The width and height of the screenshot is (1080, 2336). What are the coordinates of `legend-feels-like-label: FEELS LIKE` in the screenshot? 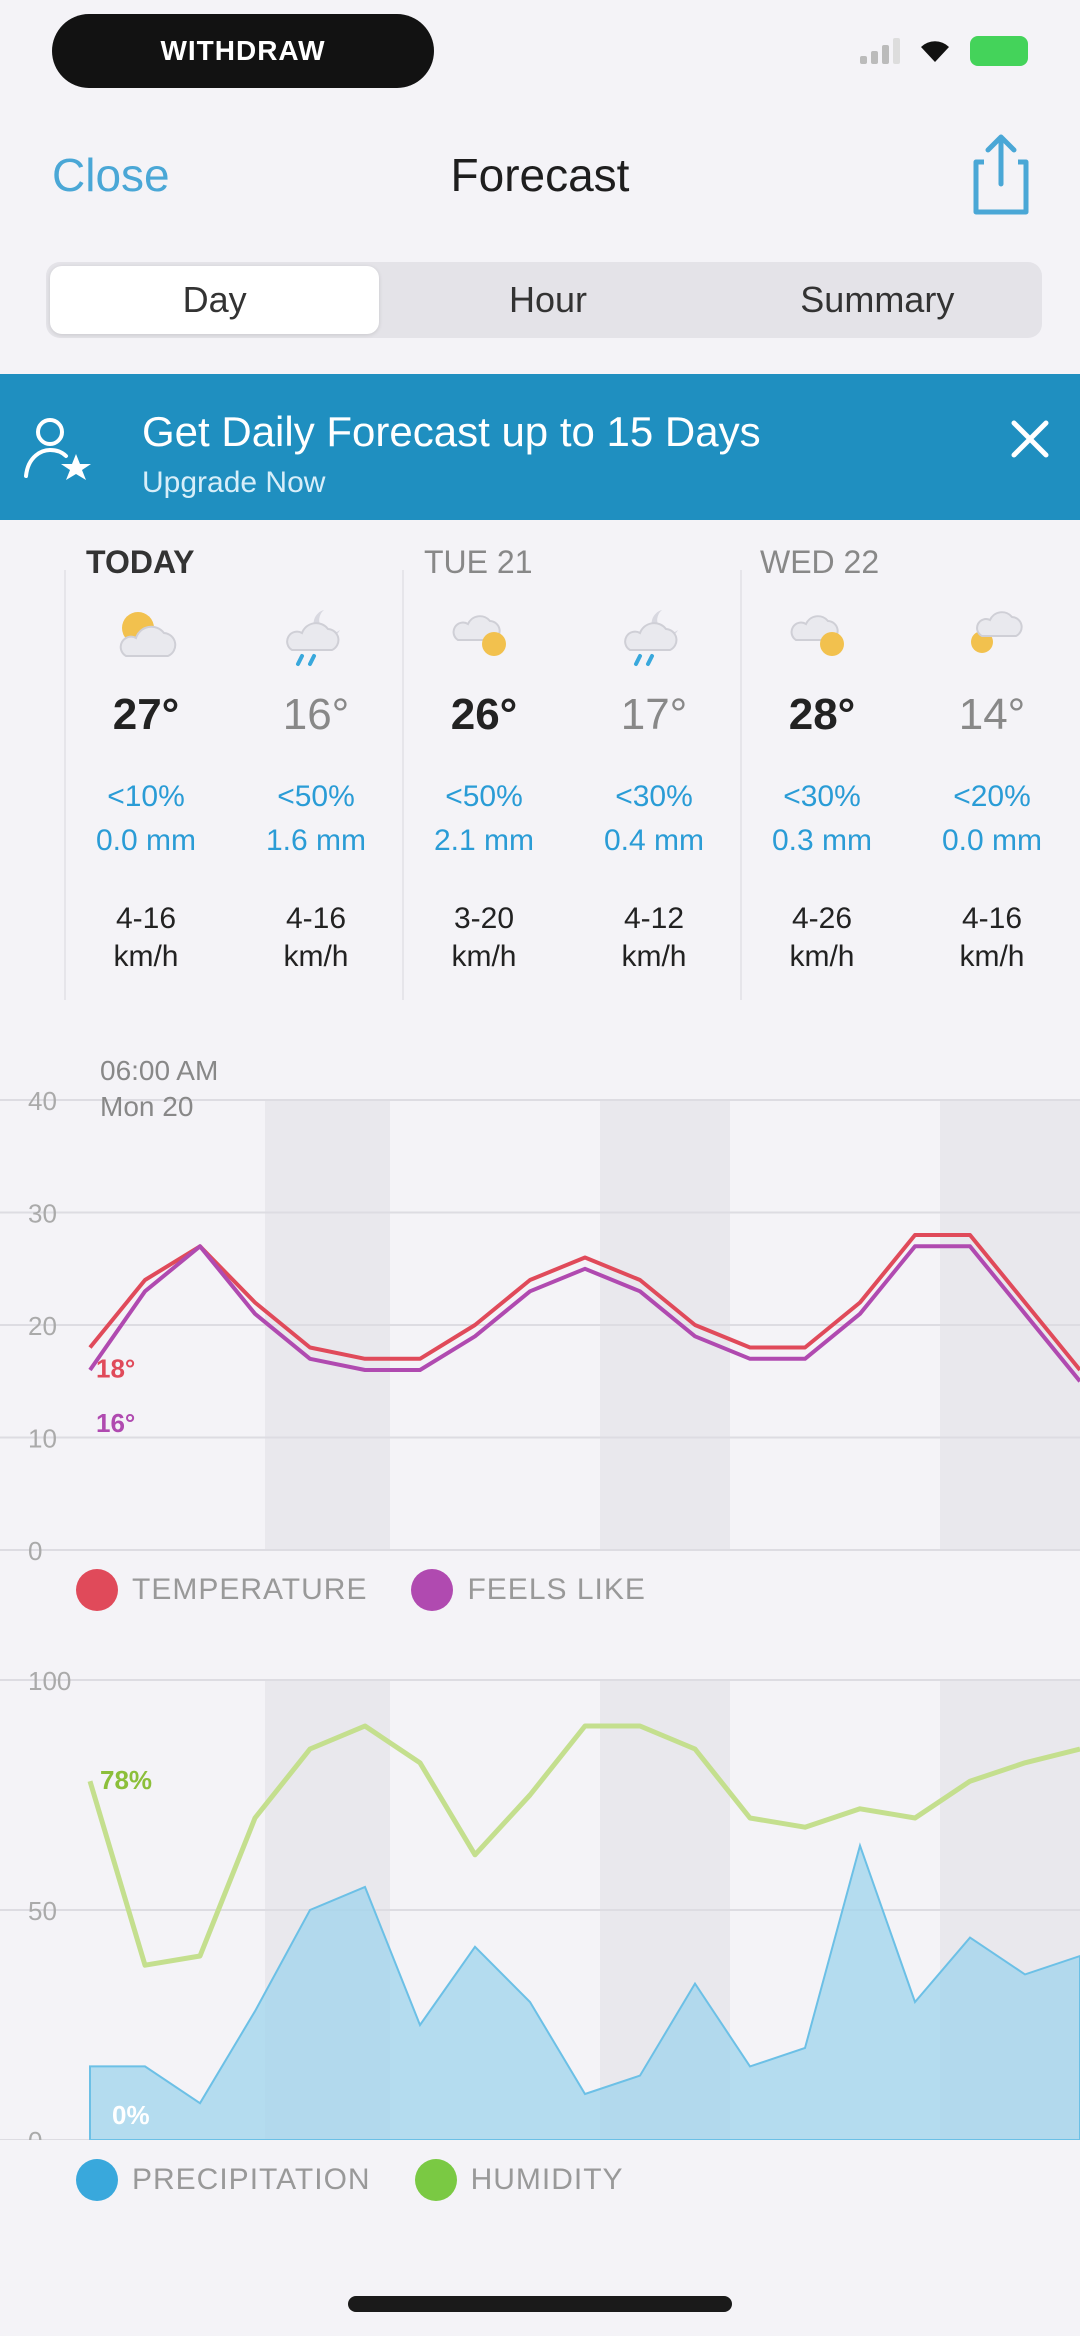 It's located at (556, 1589).